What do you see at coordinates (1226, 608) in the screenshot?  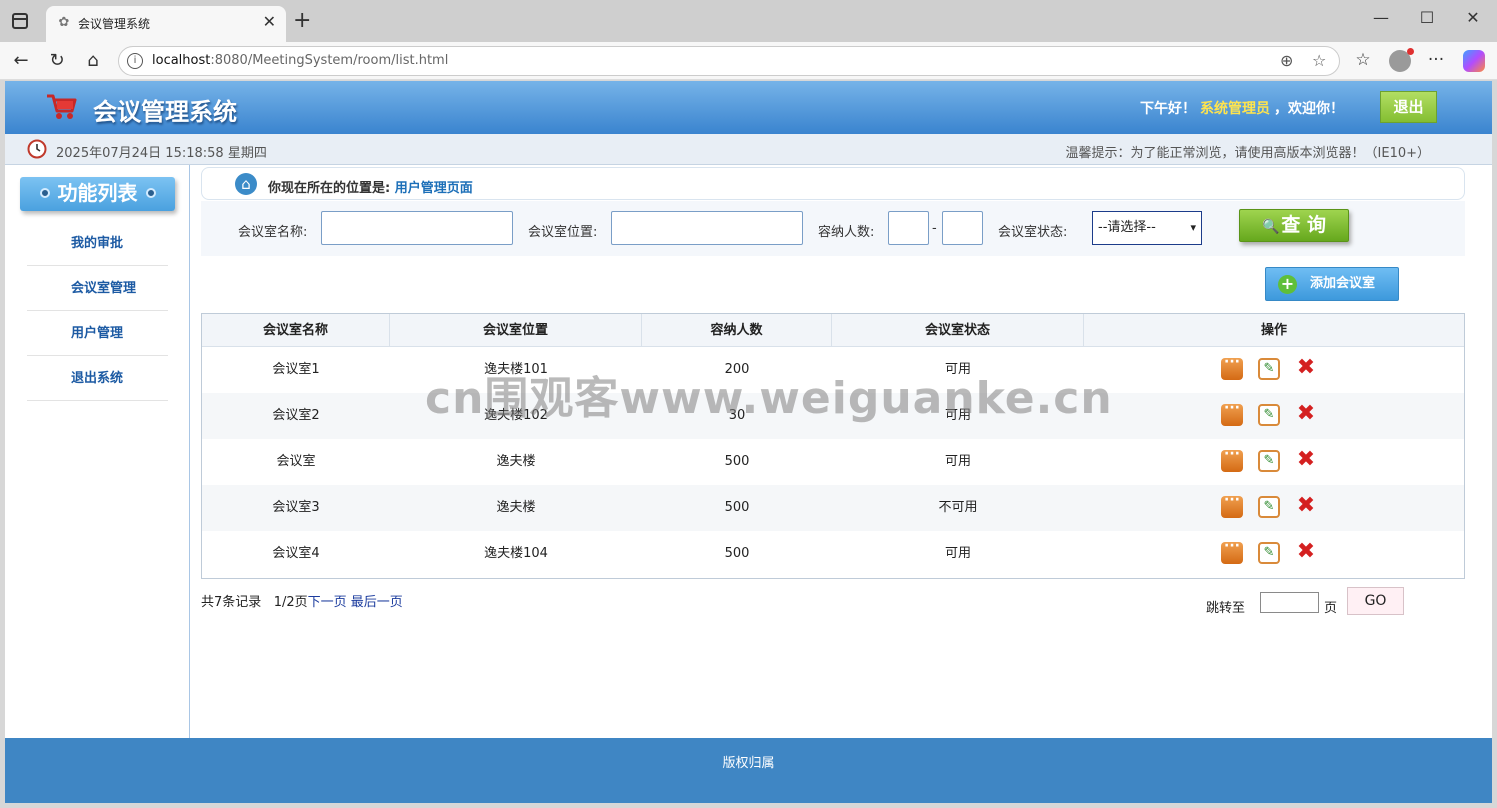 I see `jump-to-label: 跳转至` at bounding box center [1226, 608].